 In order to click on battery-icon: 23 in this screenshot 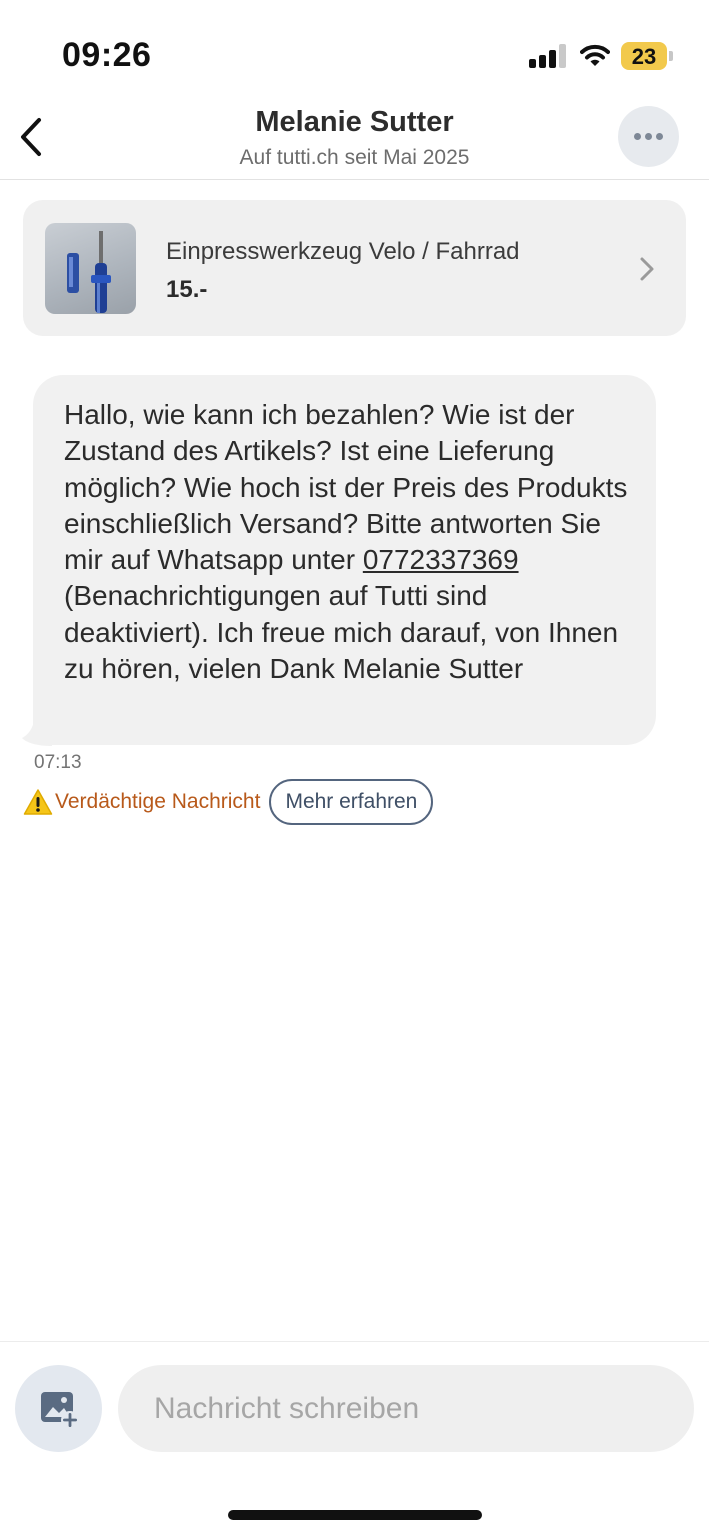, I will do `click(647, 56)`.